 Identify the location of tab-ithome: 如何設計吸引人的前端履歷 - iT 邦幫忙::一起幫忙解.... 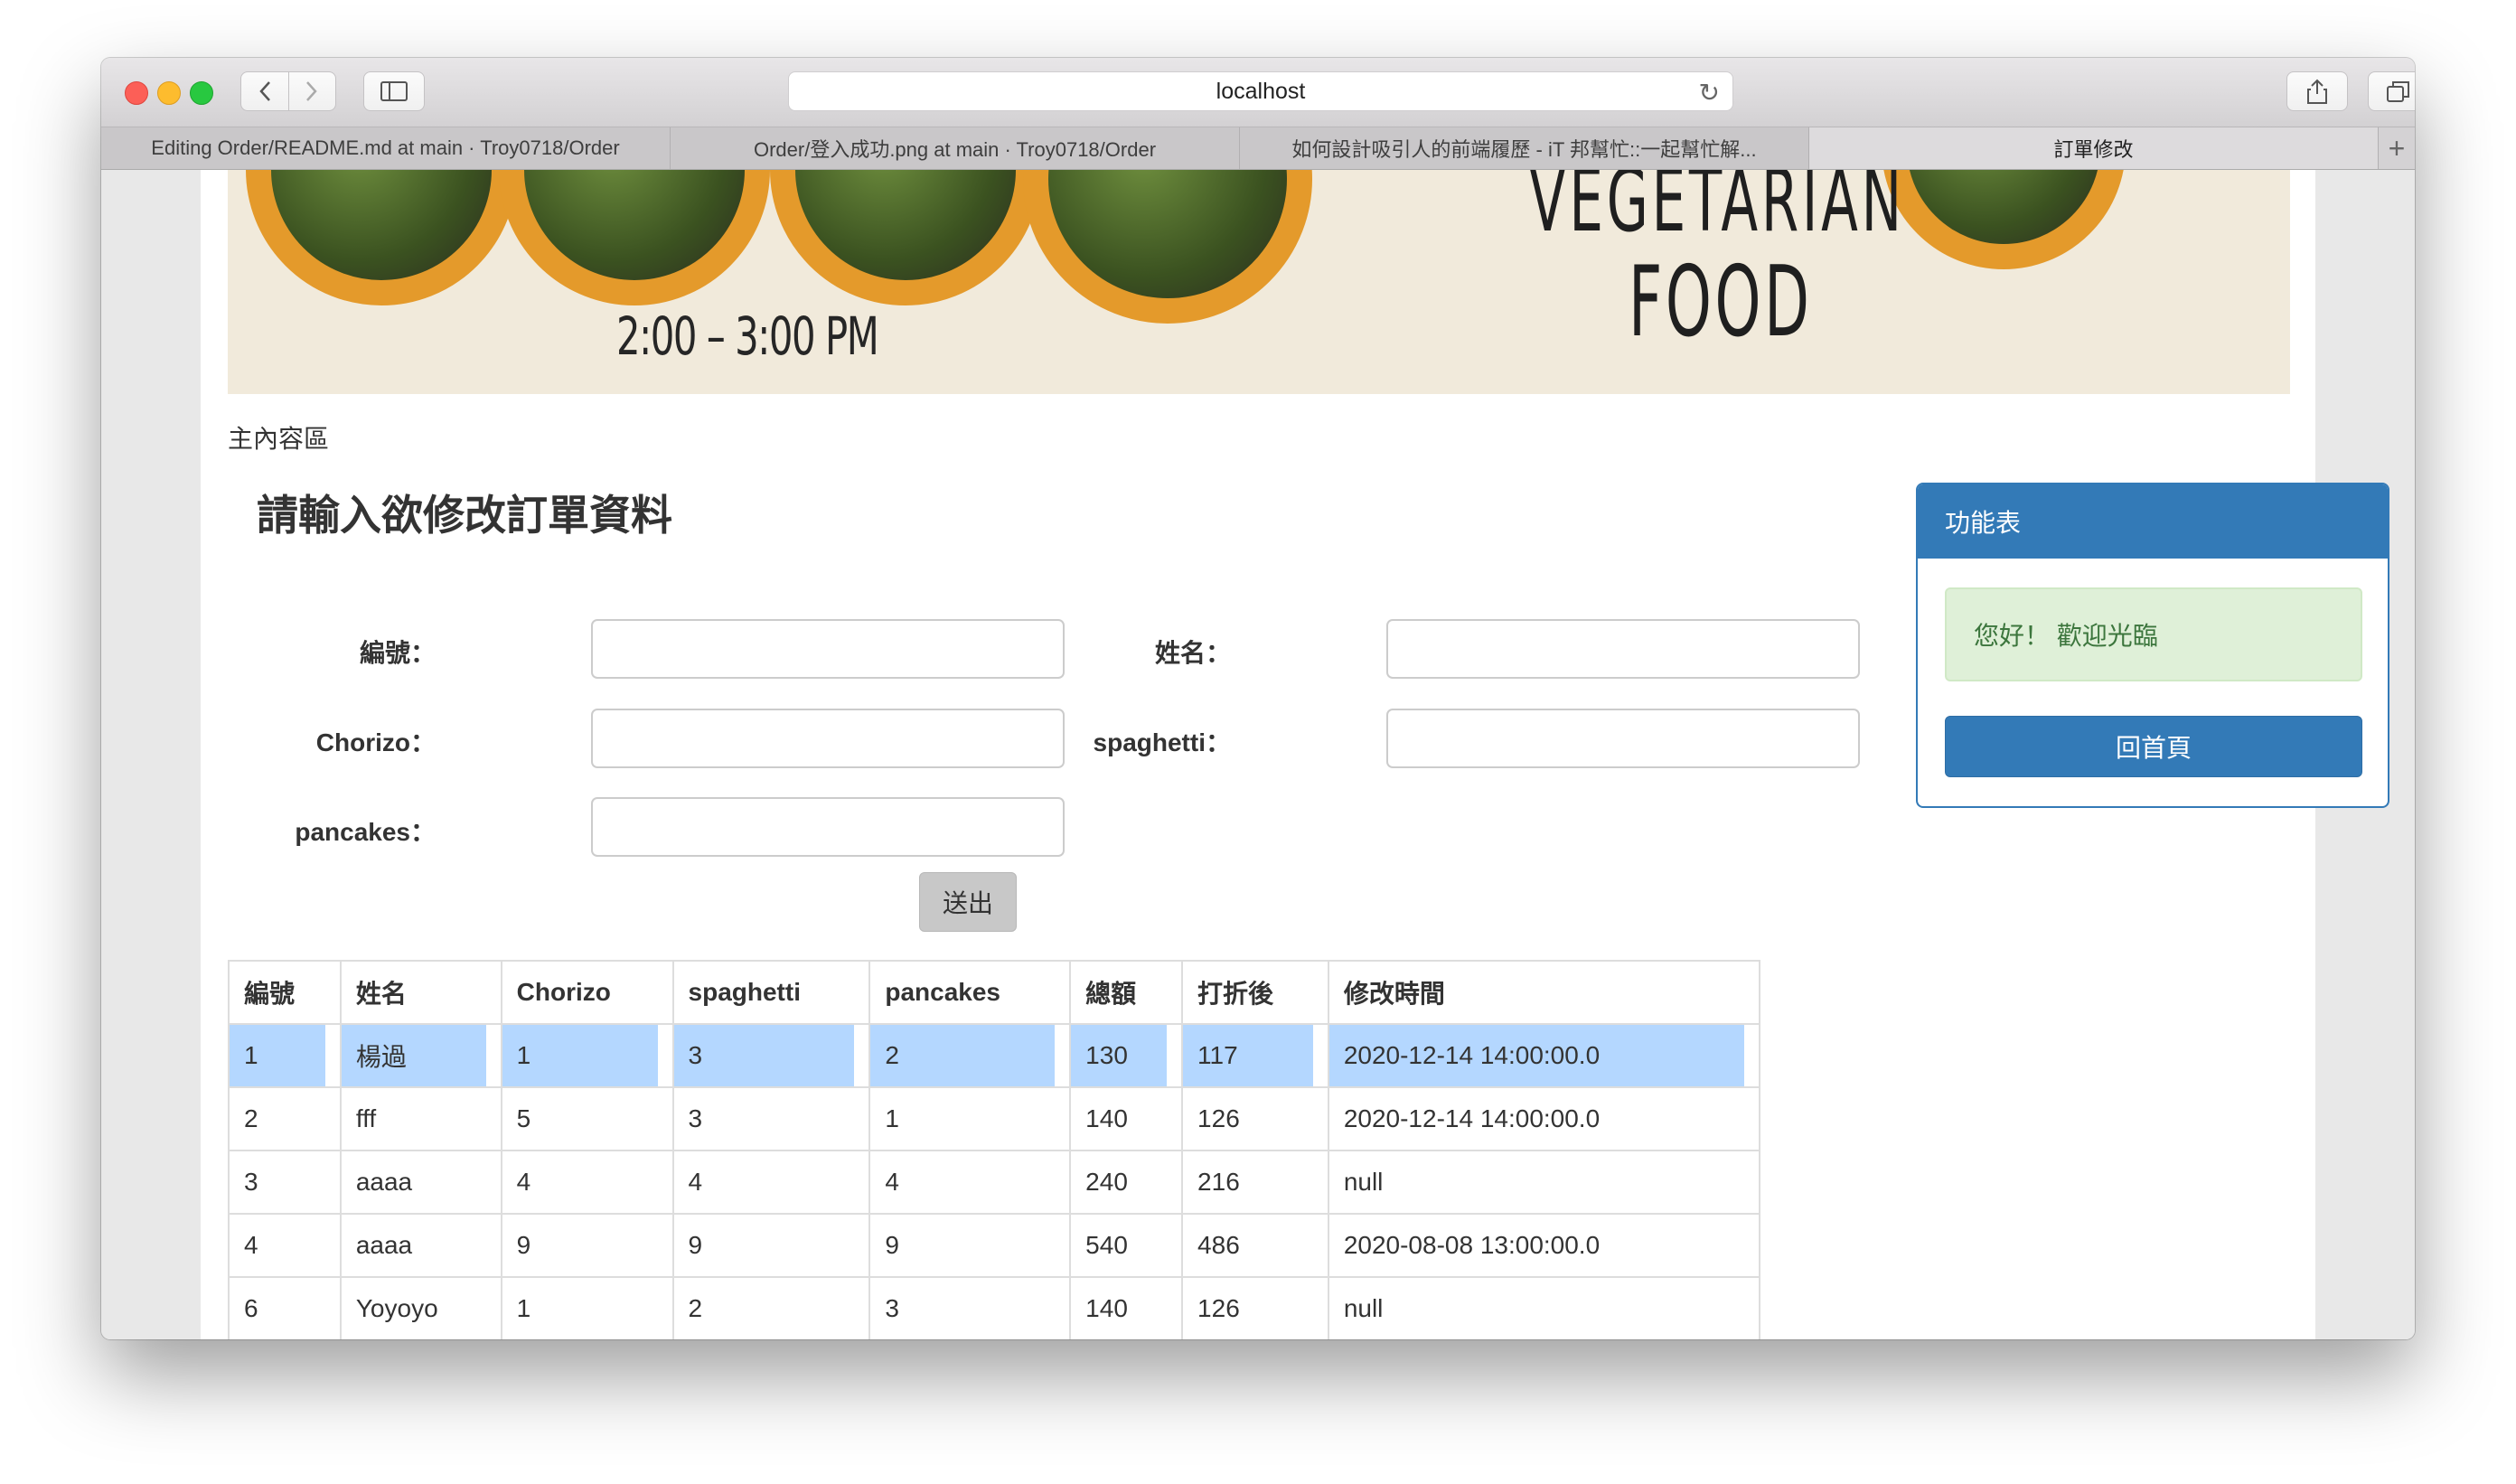
(1524, 148).